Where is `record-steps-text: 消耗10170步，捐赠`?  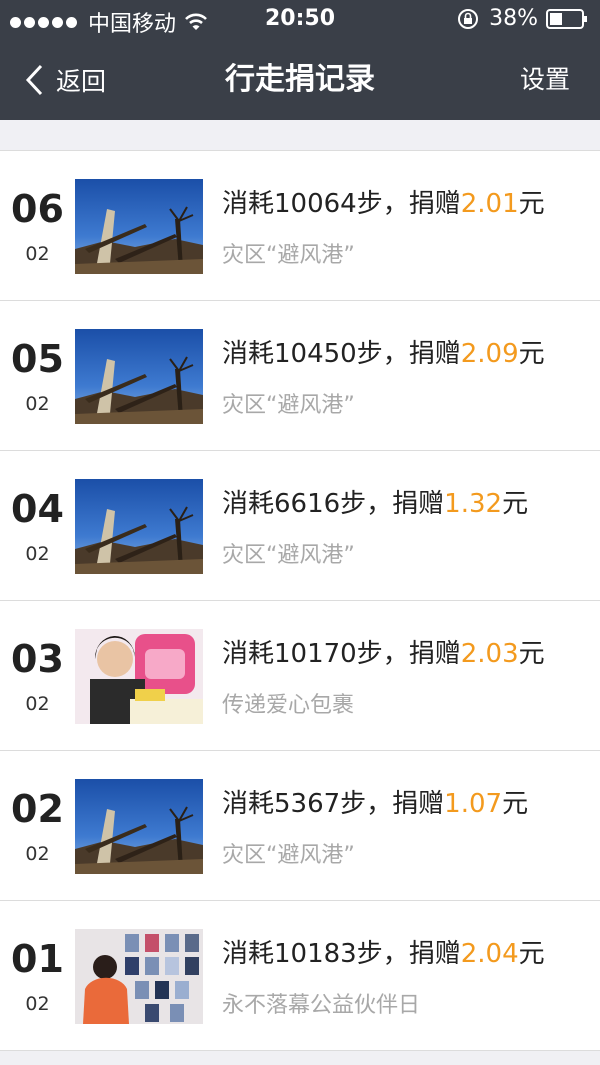 record-steps-text: 消耗10170步，捐赠 is located at coordinates (341, 654).